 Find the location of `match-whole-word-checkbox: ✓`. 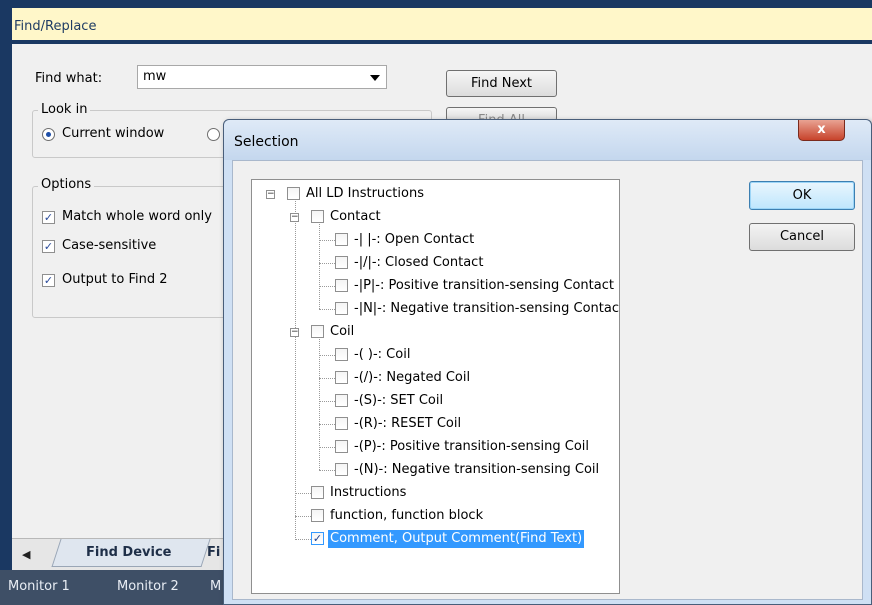

match-whole-word-checkbox: ✓ is located at coordinates (48, 217).